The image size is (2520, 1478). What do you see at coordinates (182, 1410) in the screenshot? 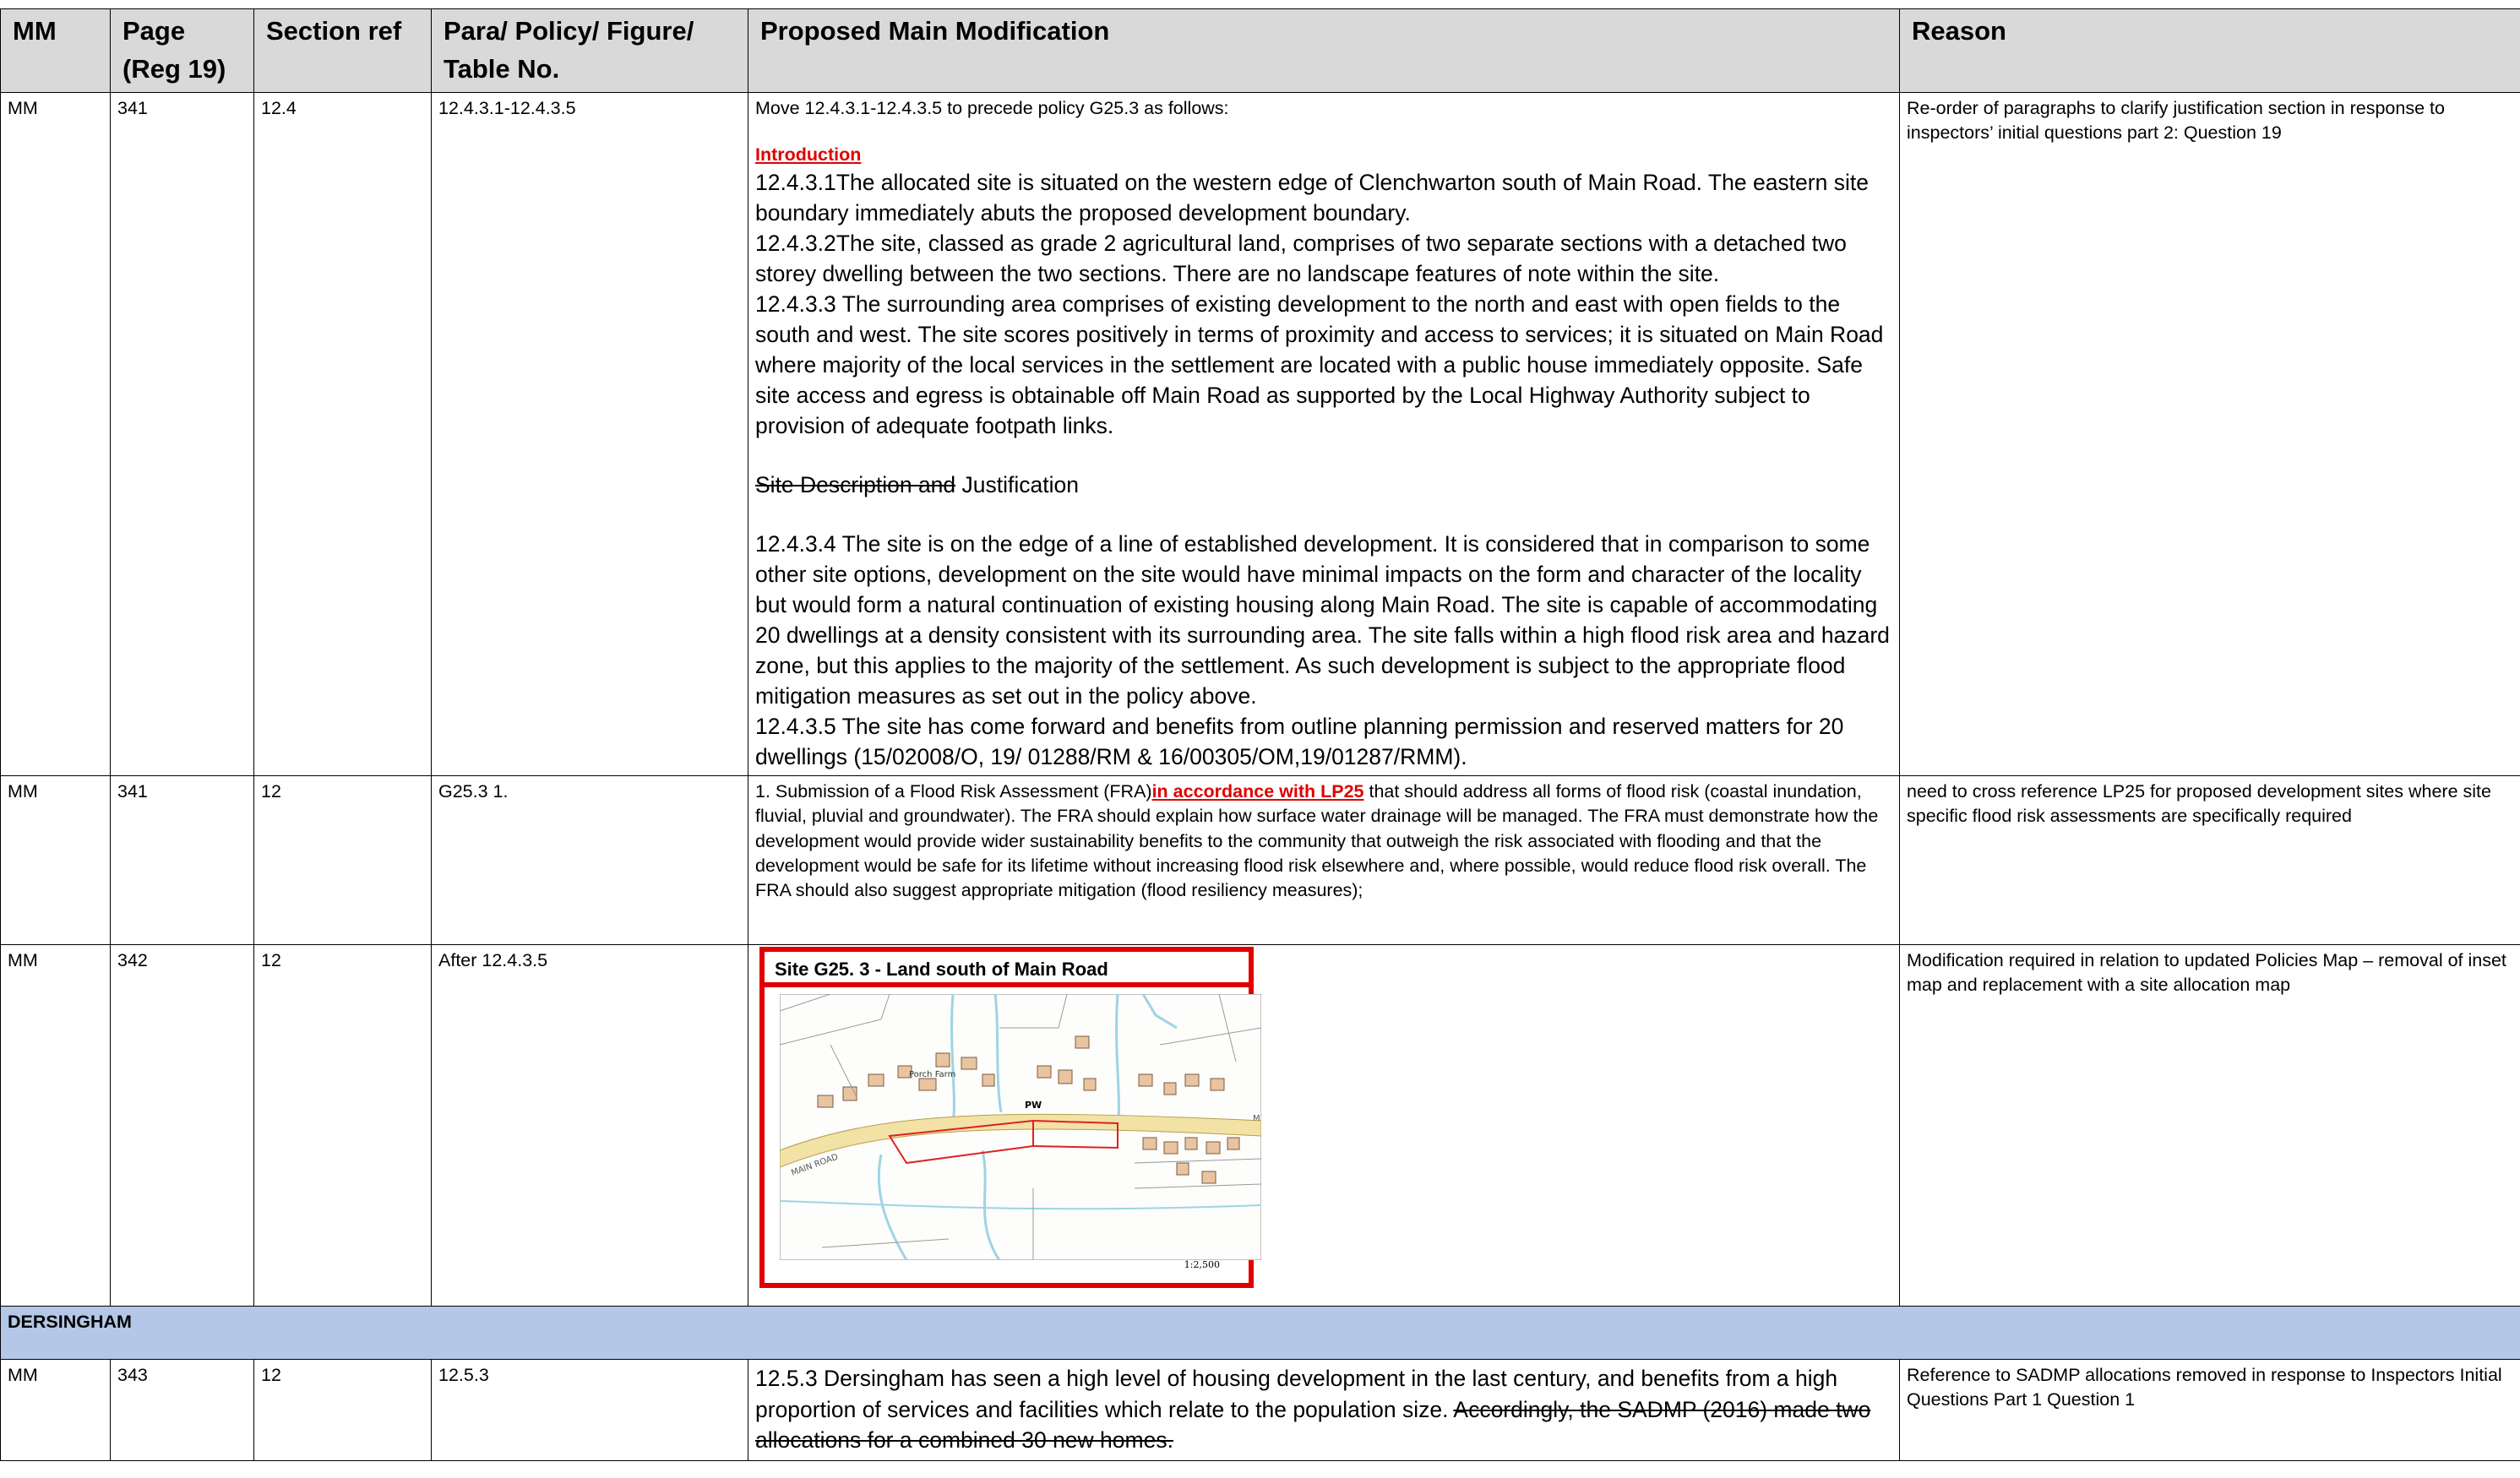
I see `cell-page: 343` at bounding box center [182, 1410].